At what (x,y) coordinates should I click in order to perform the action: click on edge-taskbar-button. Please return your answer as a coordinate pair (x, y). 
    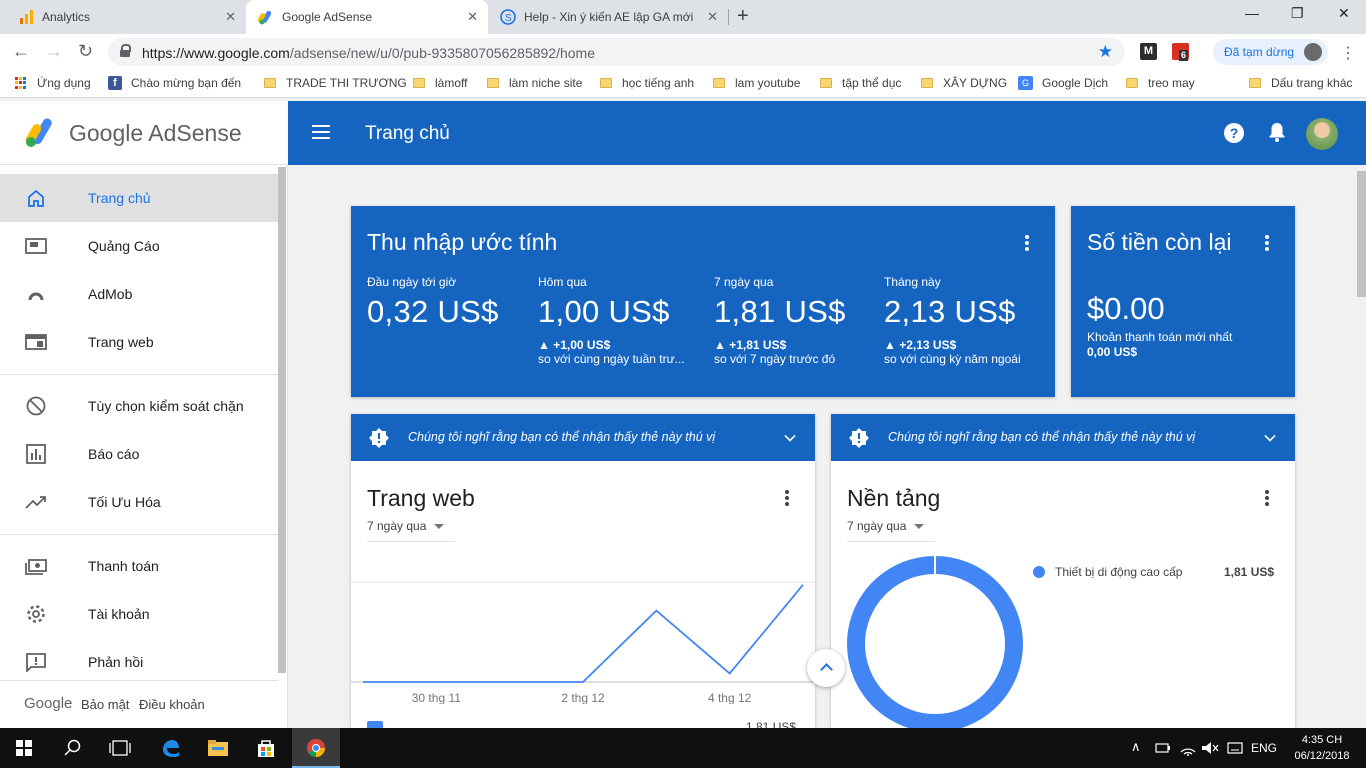
    Looking at the image, I should click on (170, 748).